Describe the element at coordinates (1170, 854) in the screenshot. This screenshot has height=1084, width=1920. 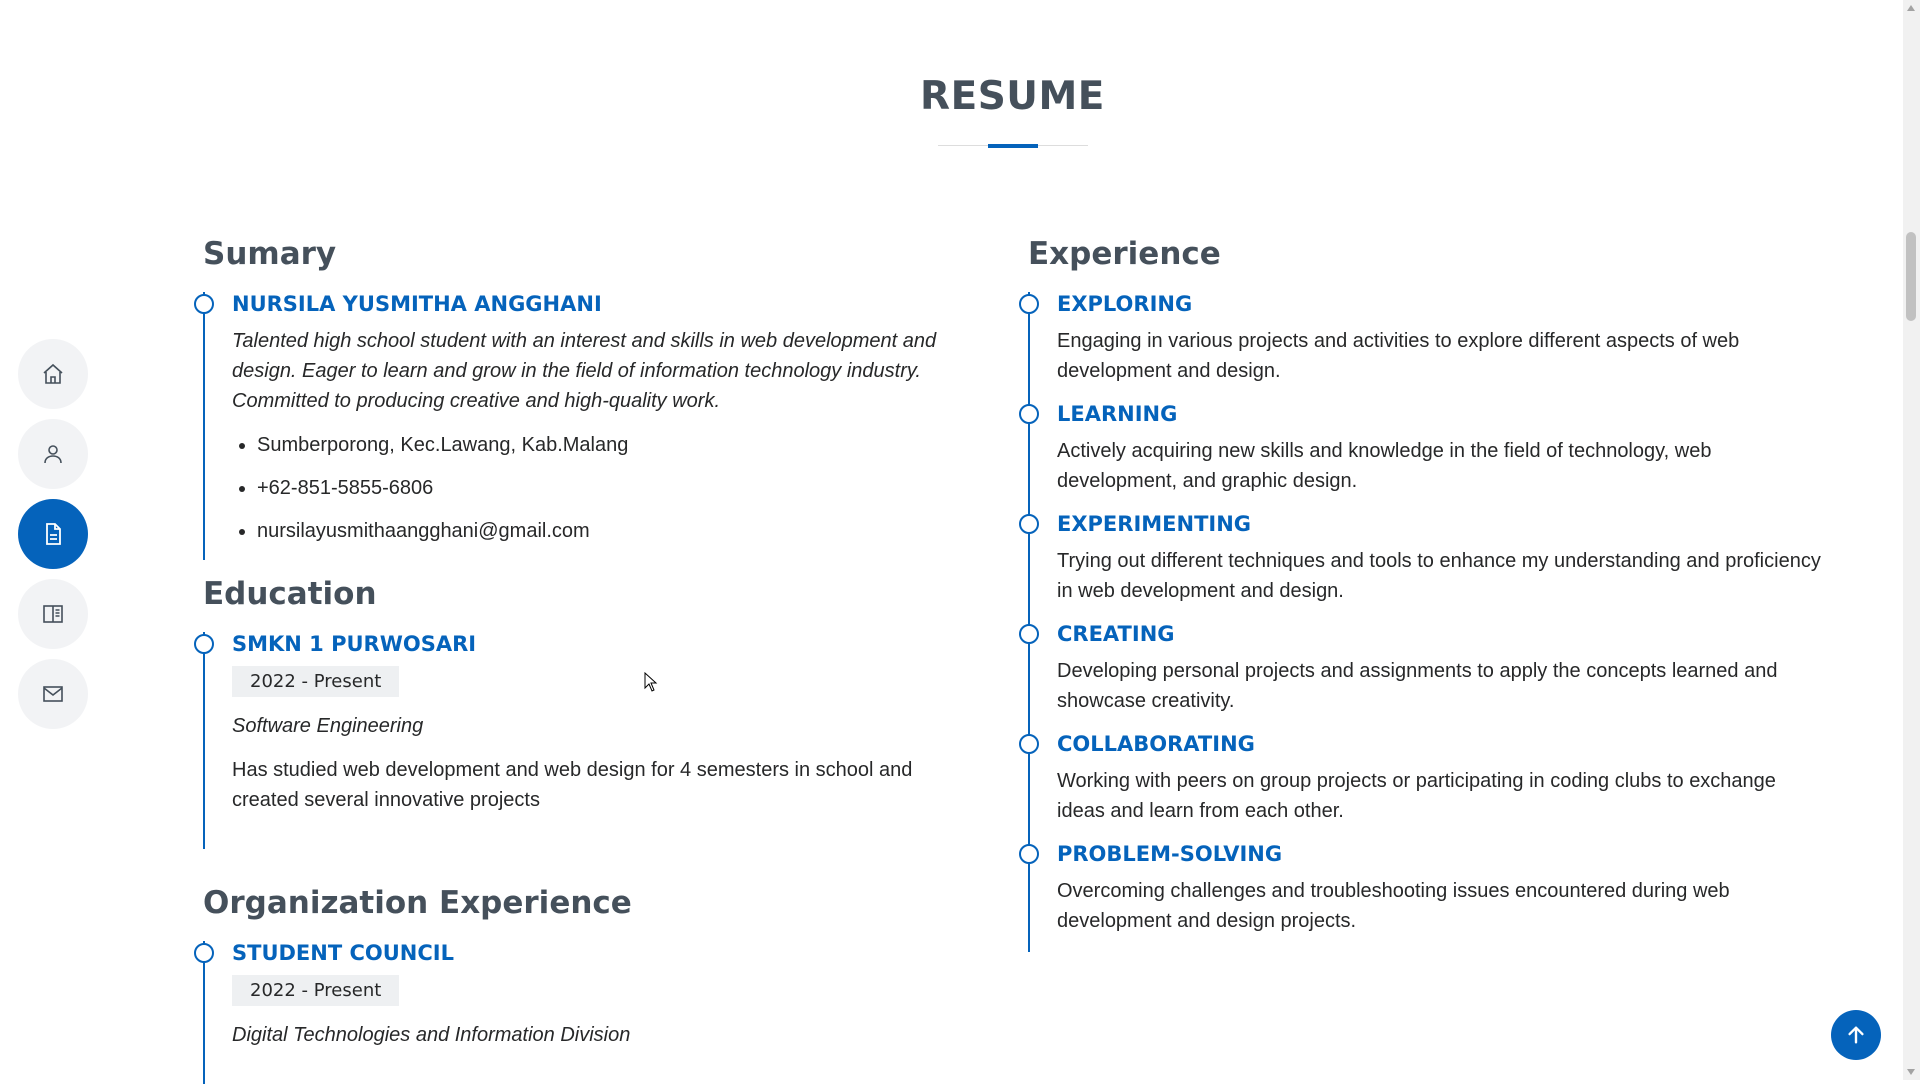
I see `experience-item-title: PROBLEM-SOLVING` at that location.